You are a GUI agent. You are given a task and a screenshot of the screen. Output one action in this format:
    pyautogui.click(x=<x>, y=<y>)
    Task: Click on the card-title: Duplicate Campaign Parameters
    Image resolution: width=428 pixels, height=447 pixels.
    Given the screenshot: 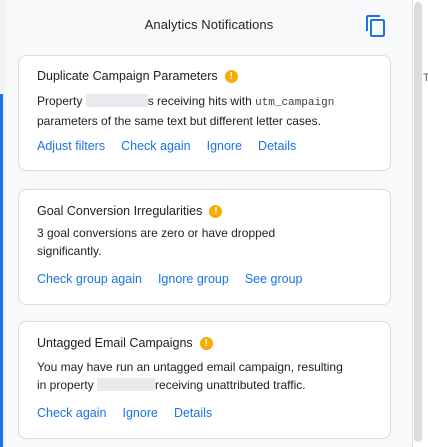 What is the action you would take?
    pyautogui.click(x=127, y=76)
    